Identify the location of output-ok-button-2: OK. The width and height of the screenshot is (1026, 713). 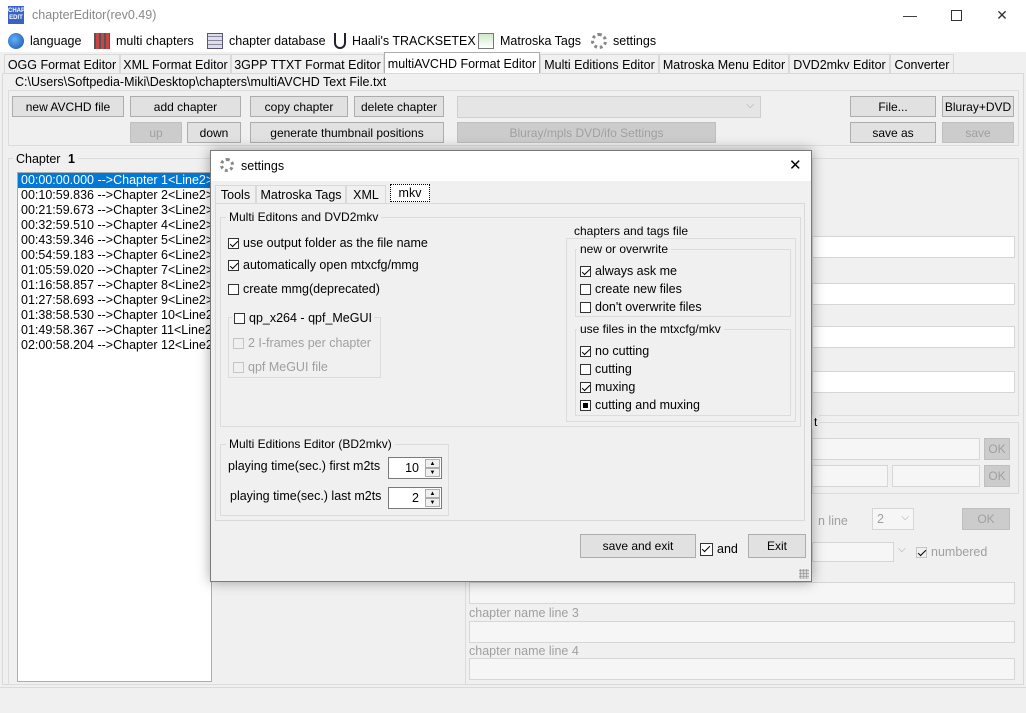
(997, 476).